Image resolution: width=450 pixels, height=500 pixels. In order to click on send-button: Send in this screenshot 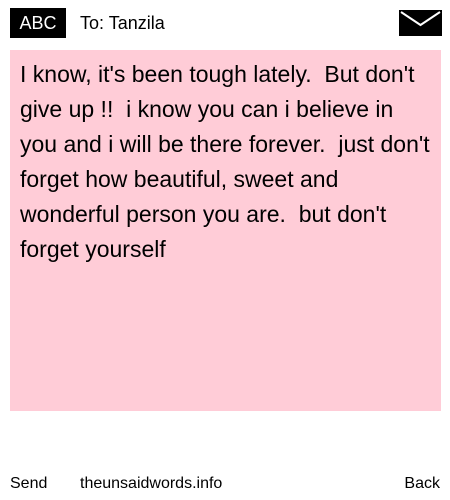, I will do `click(28, 484)`.